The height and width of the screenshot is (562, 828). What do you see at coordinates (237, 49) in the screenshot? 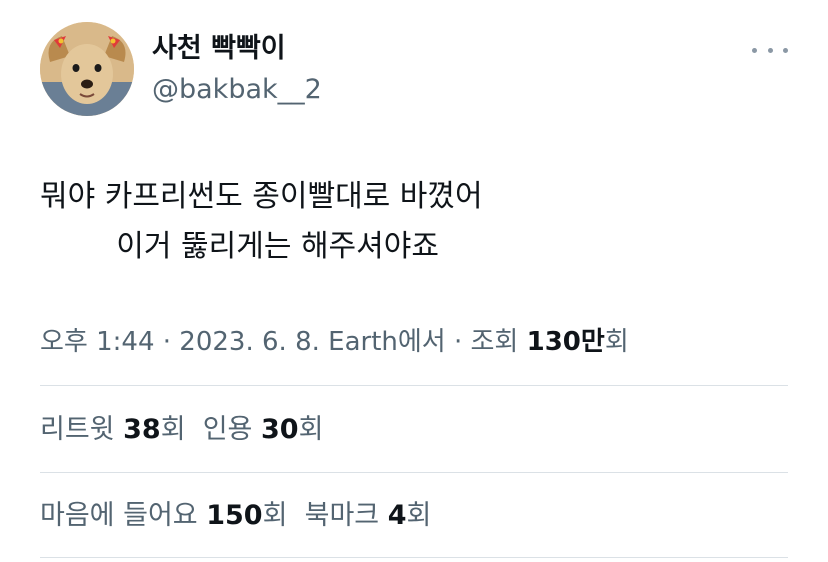
I see `display-name: 사천 빡빡이` at bounding box center [237, 49].